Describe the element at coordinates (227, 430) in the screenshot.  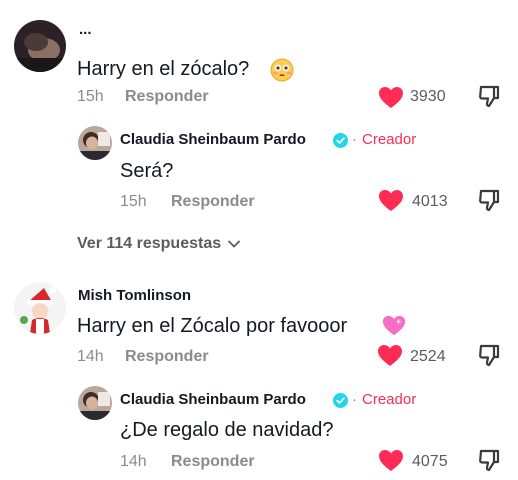
I see `reply-text: ¿De regalo de navidad?` at that location.